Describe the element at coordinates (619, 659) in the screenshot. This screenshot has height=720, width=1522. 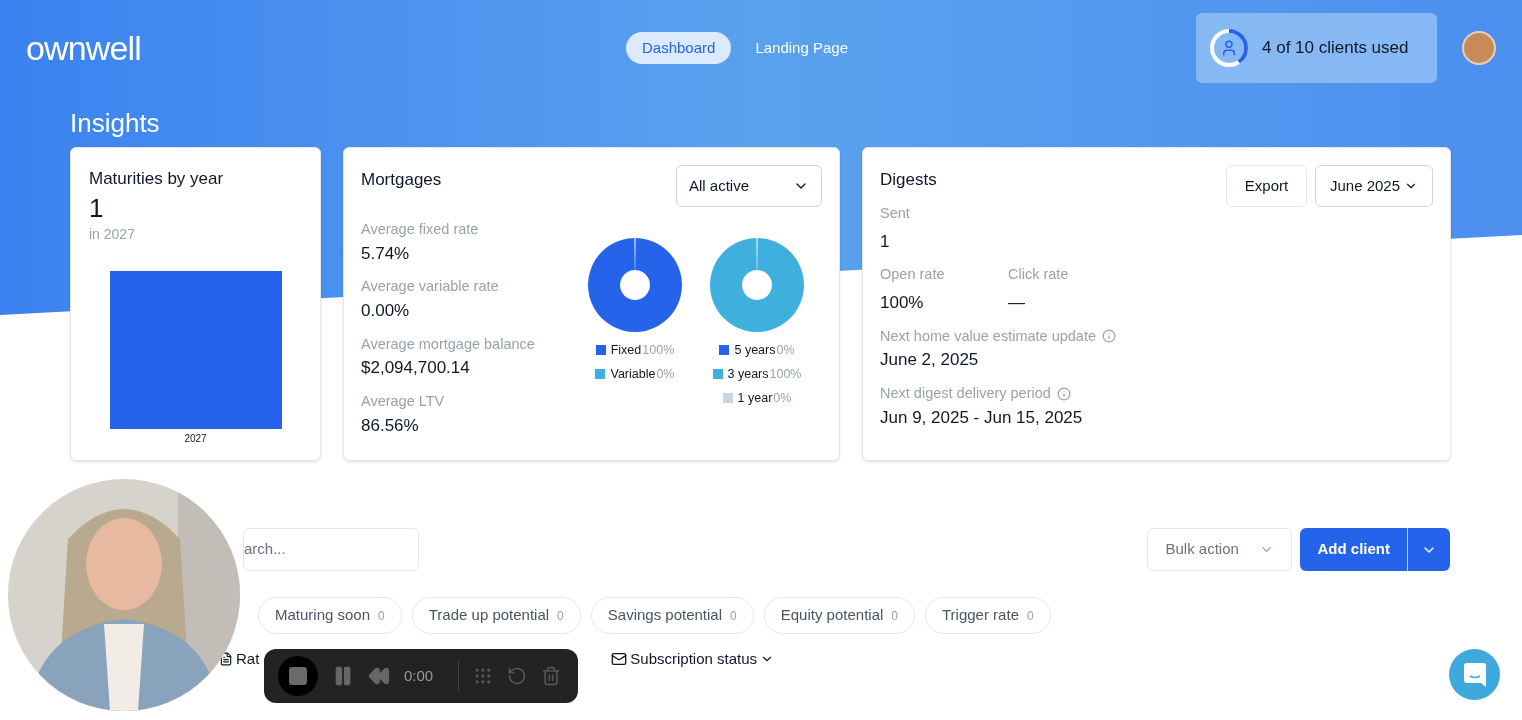
I see `mail-icon` at that location.